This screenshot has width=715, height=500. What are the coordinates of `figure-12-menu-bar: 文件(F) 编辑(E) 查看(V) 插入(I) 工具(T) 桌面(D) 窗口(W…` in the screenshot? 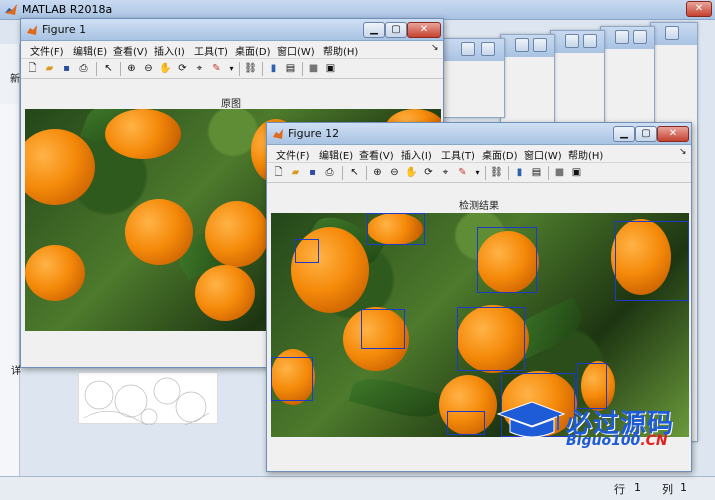 It's located at (479, 153).